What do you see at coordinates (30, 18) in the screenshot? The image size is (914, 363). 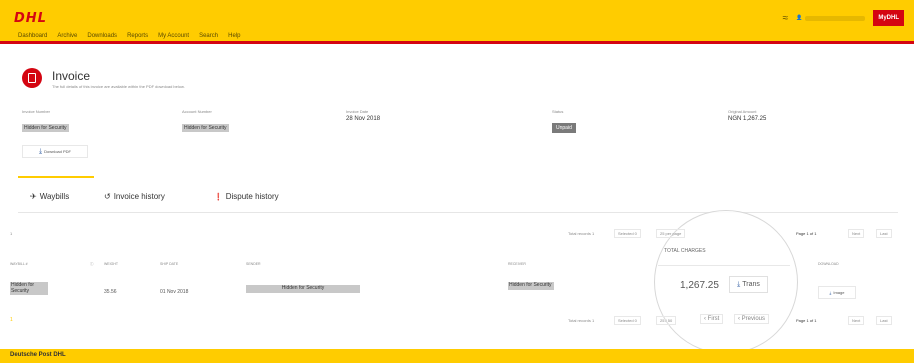 I see `dhl-logo: DHL` at bounding box center [30, 18].